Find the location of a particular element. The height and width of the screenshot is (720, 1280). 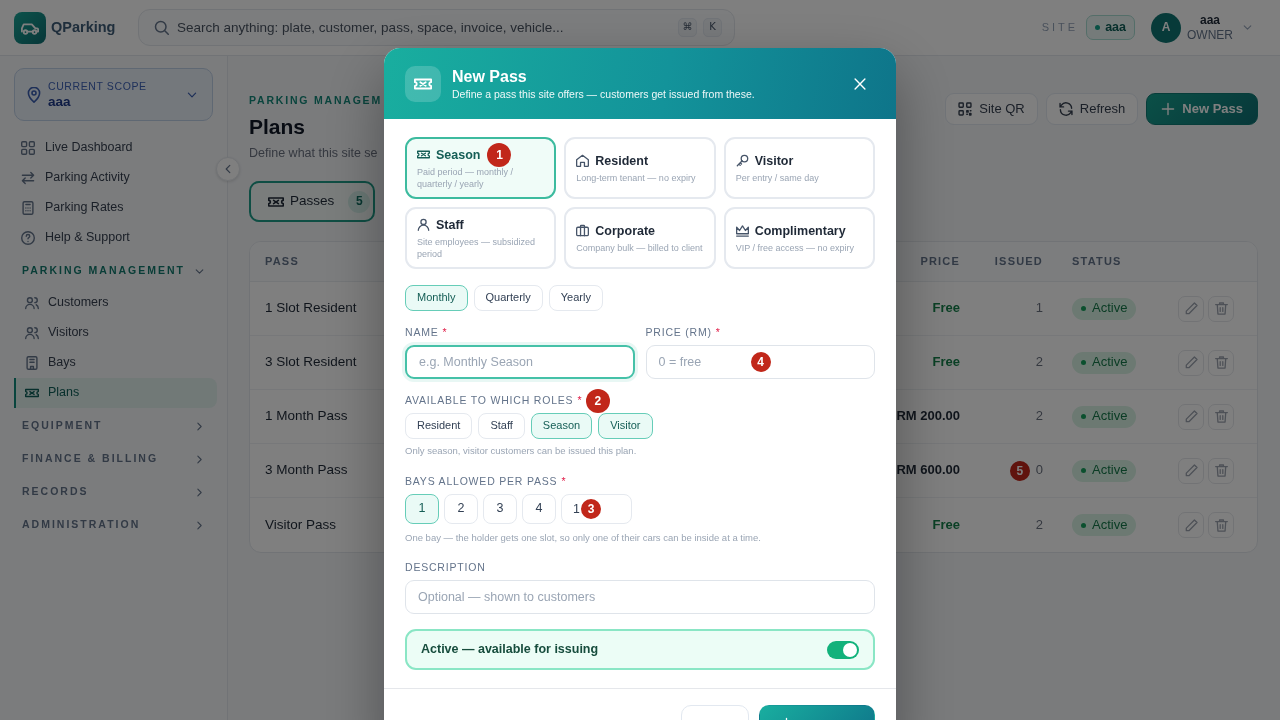

pass-type-option: Visitor Per entry / same day is located at coordinates (799, 168).